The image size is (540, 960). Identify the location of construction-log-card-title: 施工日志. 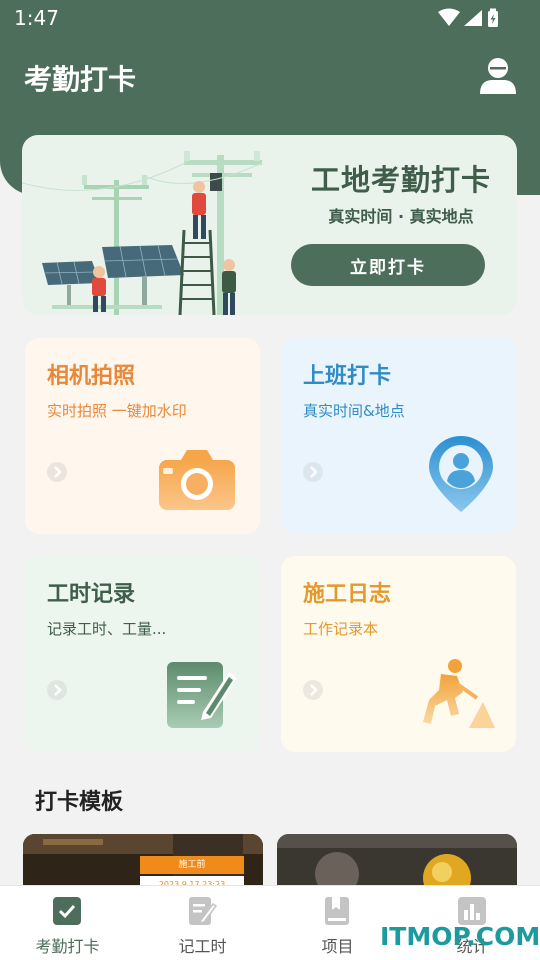
(347, 594).